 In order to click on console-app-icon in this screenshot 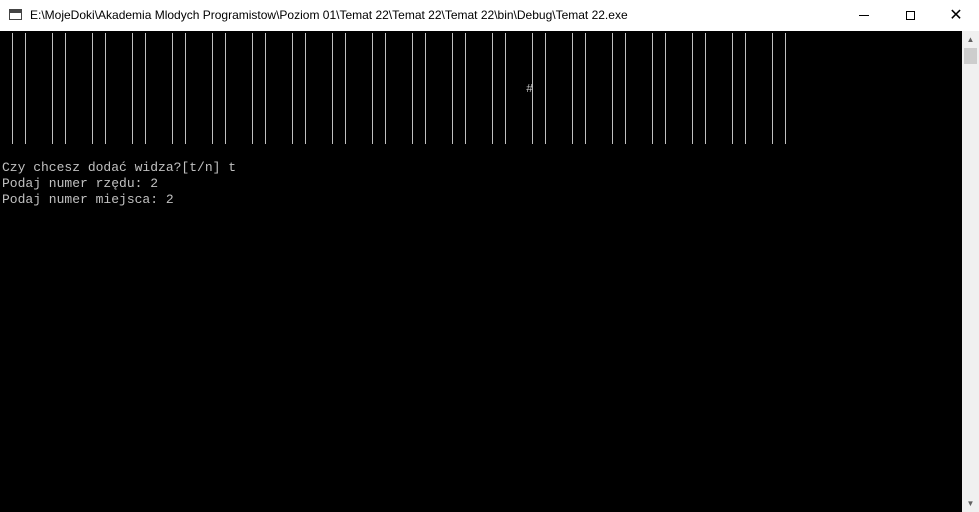, I will do `click(15, 14)`.